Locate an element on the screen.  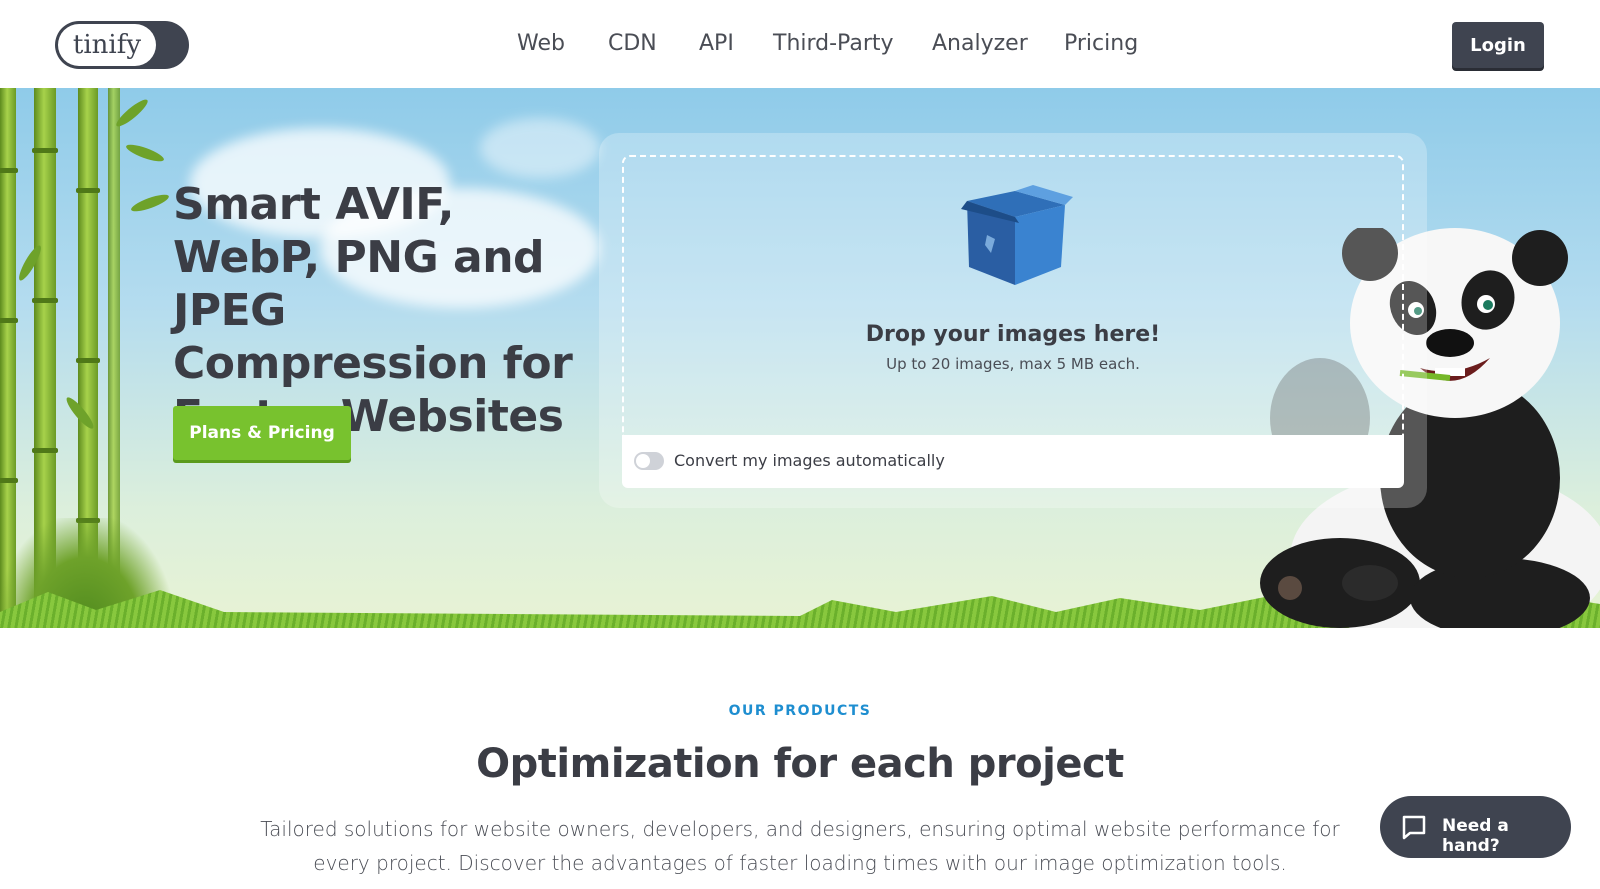
convert-toggle is located at coordinates (649, 461).